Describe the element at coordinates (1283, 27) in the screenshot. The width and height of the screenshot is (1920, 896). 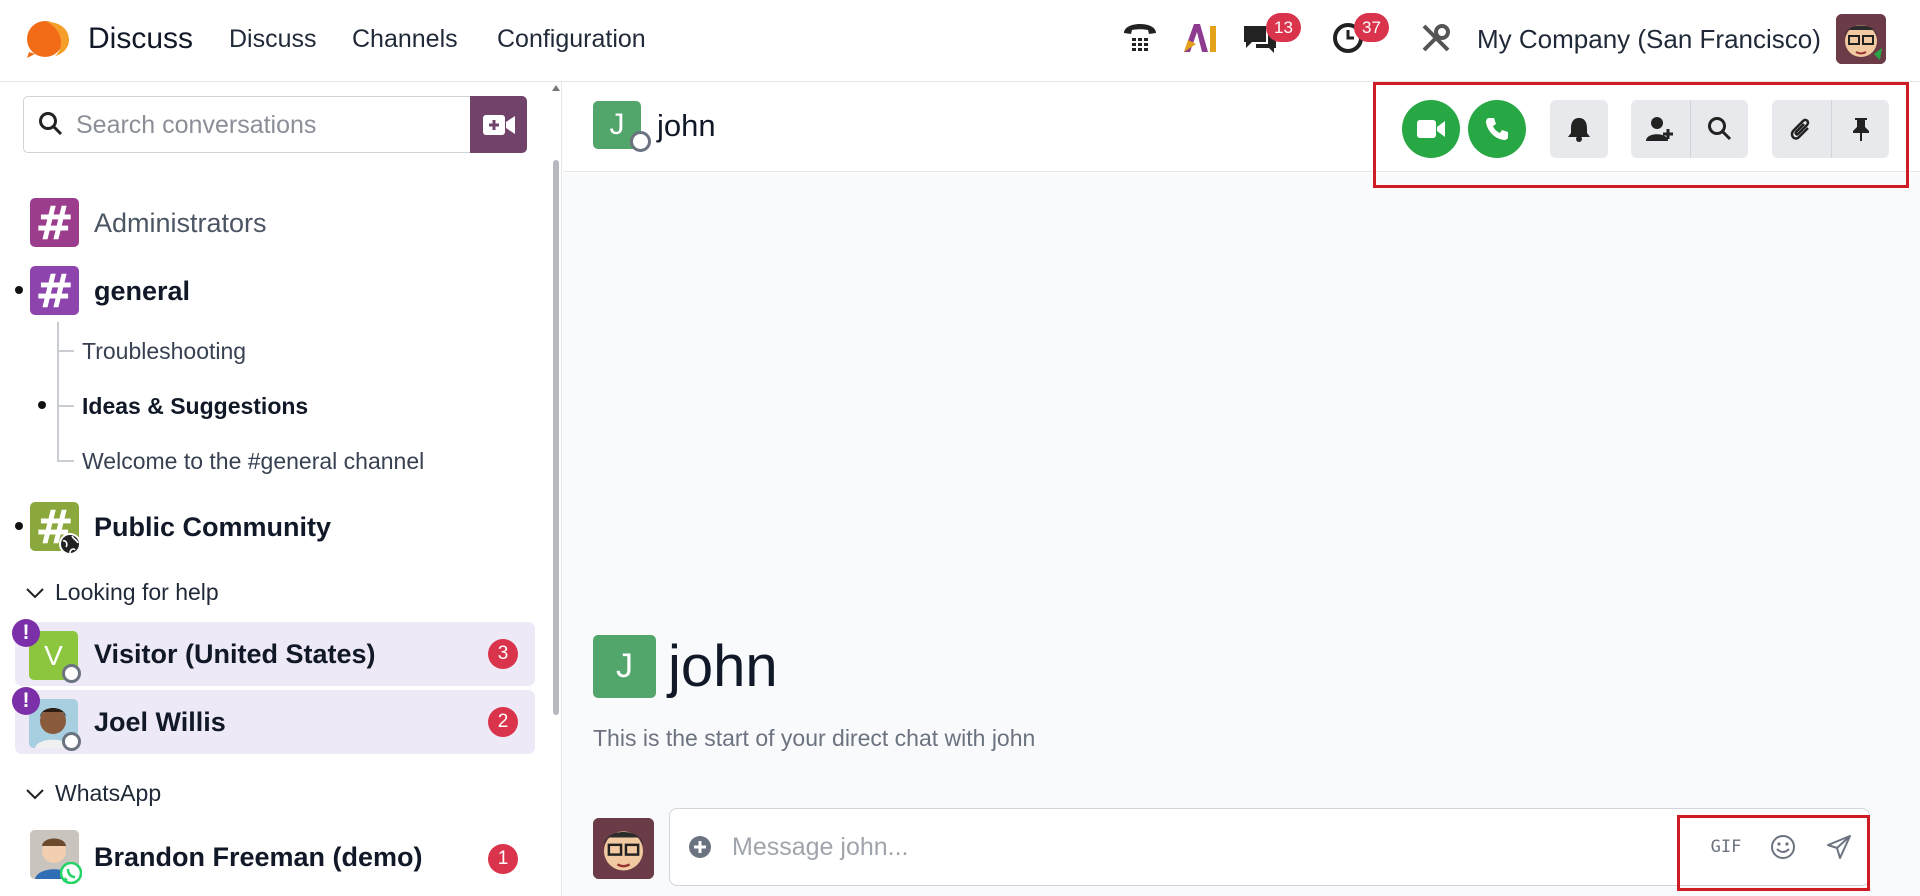
I see `messages-count-badge: 13` at that location.